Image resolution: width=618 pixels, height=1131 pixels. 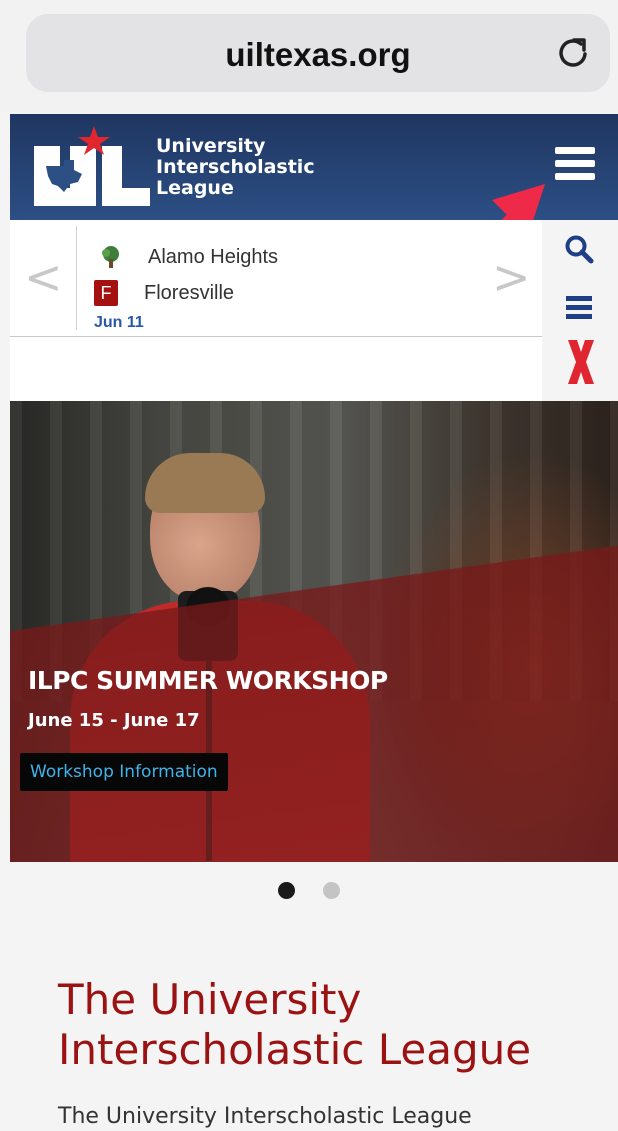 I want to click on team-name-1: Alamo Heights, so click(x=213, y=256).